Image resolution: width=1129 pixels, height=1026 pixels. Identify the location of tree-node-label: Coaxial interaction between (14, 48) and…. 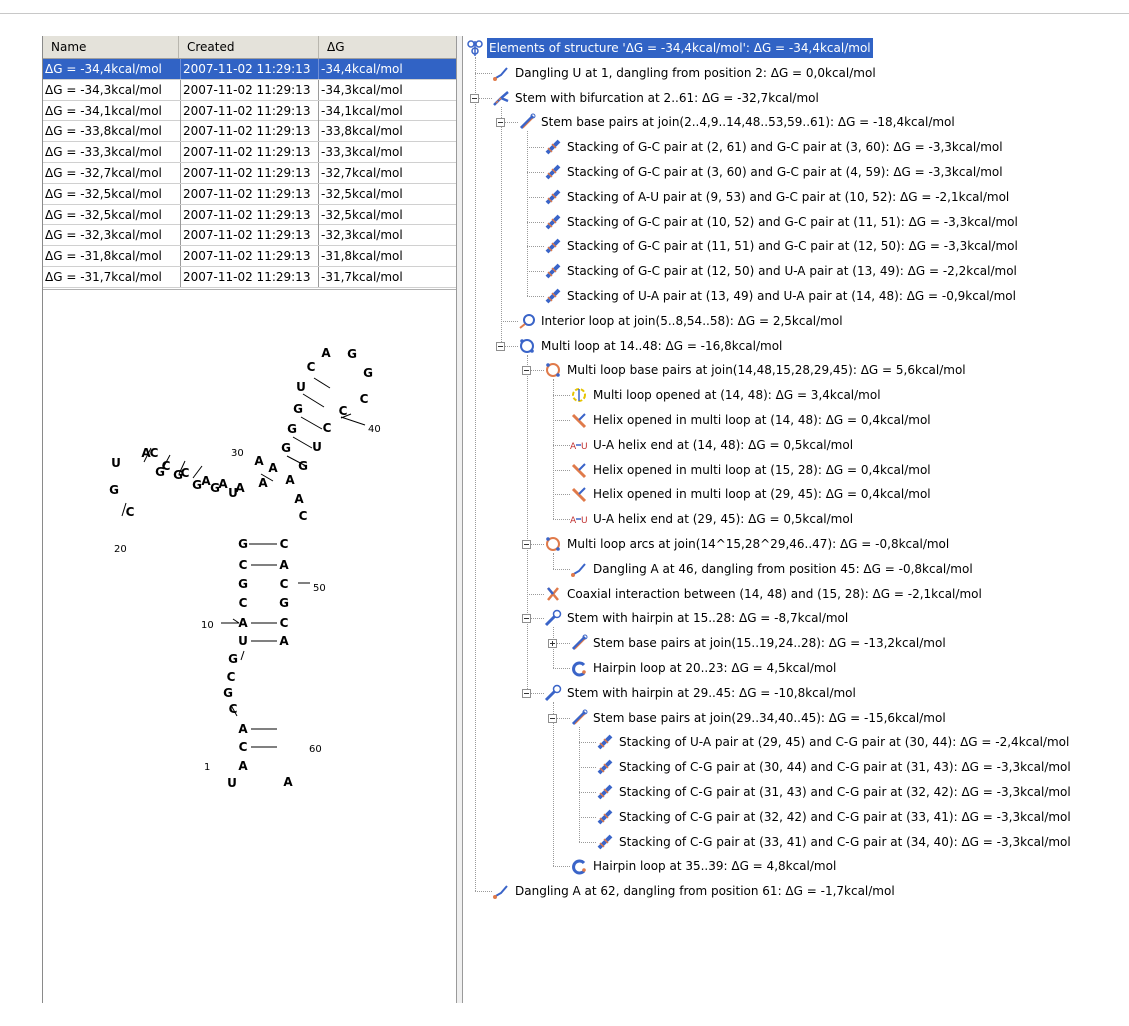
(774, 593).